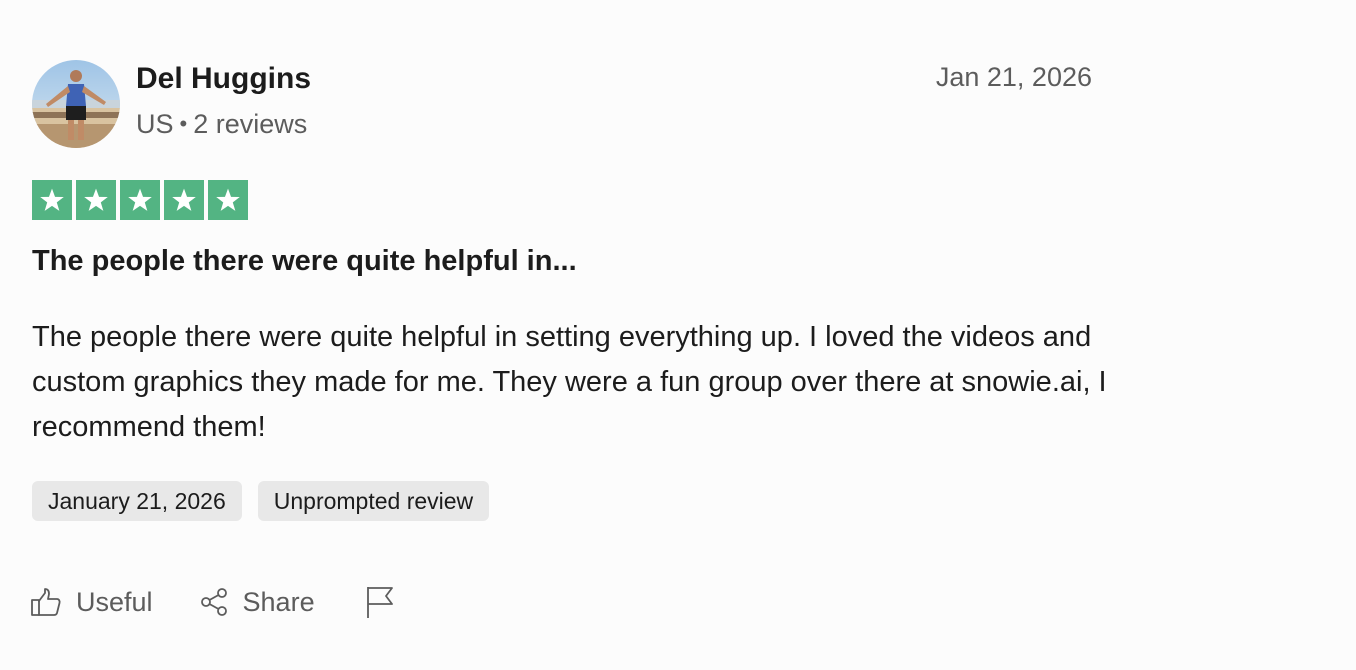  Describe the element at coordinates (373, 501) in the screenshot. I see `unprompted-review-tag: Unprompted review` at that location.